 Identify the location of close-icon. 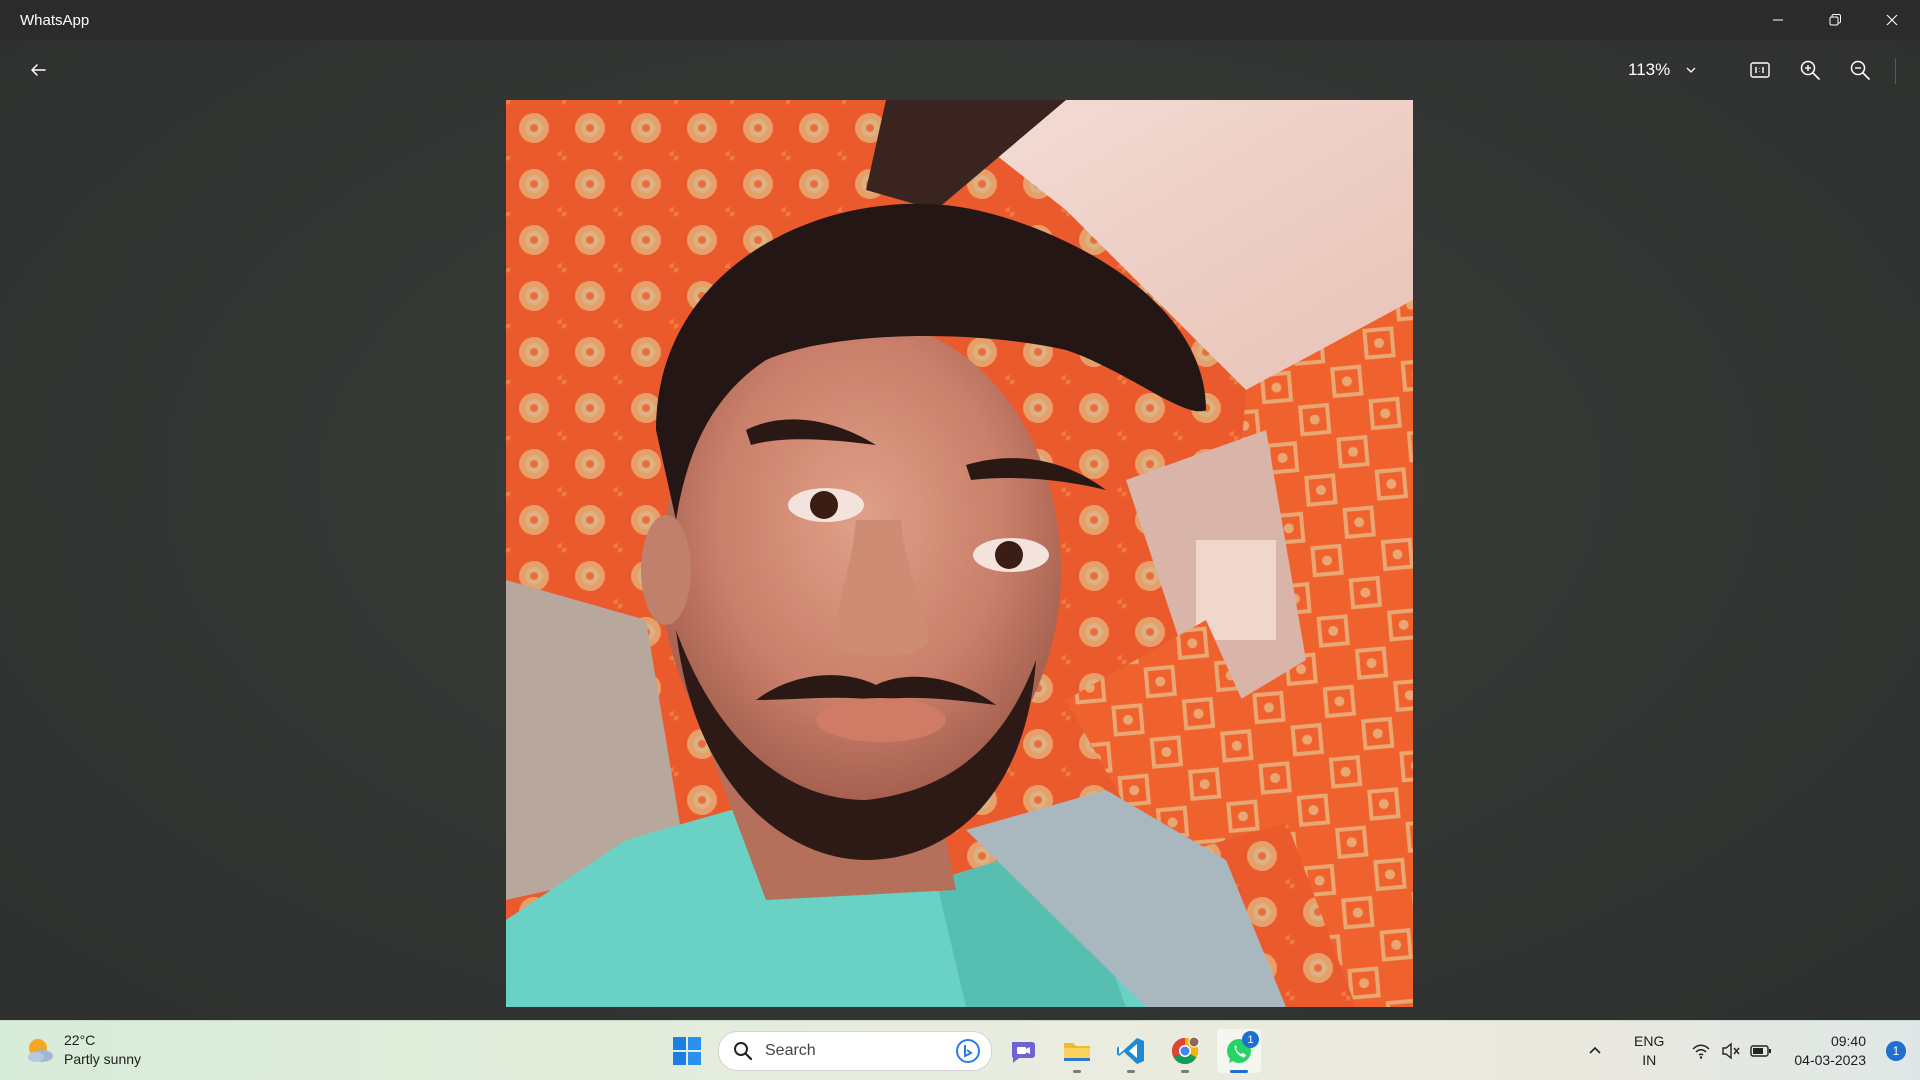
(1891, 20).